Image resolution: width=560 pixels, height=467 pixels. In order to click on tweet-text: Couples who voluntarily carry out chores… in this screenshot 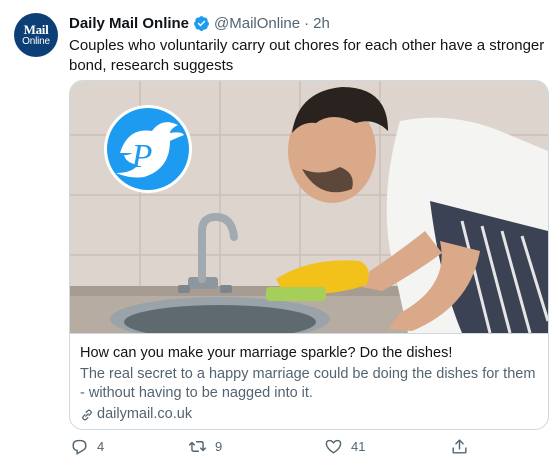, I will do `click(307, 55)`.